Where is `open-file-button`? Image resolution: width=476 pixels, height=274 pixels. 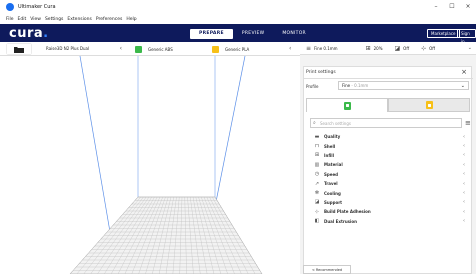 open-file-button is located at coordinates (19, 49).